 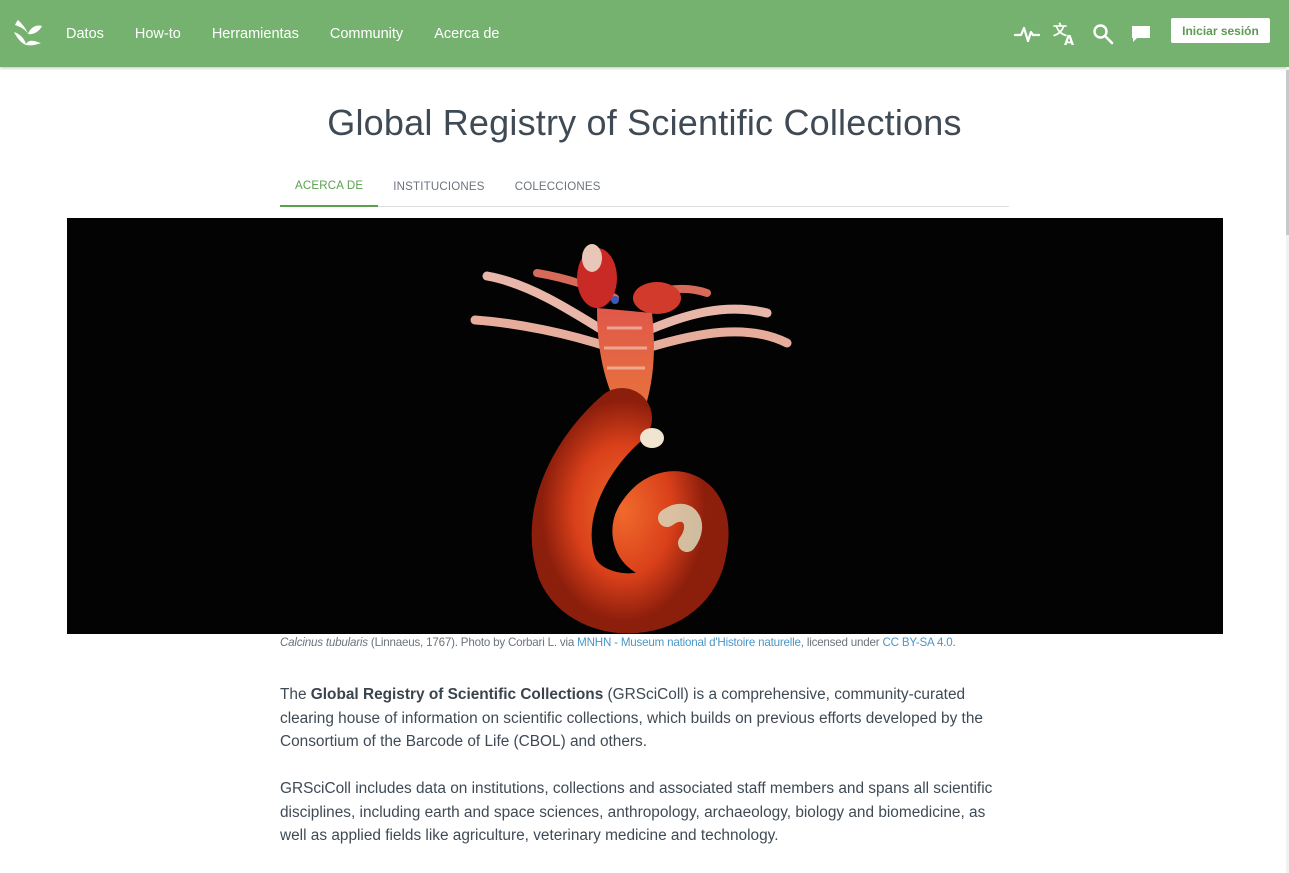 What do you see at coordinates (1103, 34) in the screenshot?
I see `search-icon` at bounding box center [1103, 34].